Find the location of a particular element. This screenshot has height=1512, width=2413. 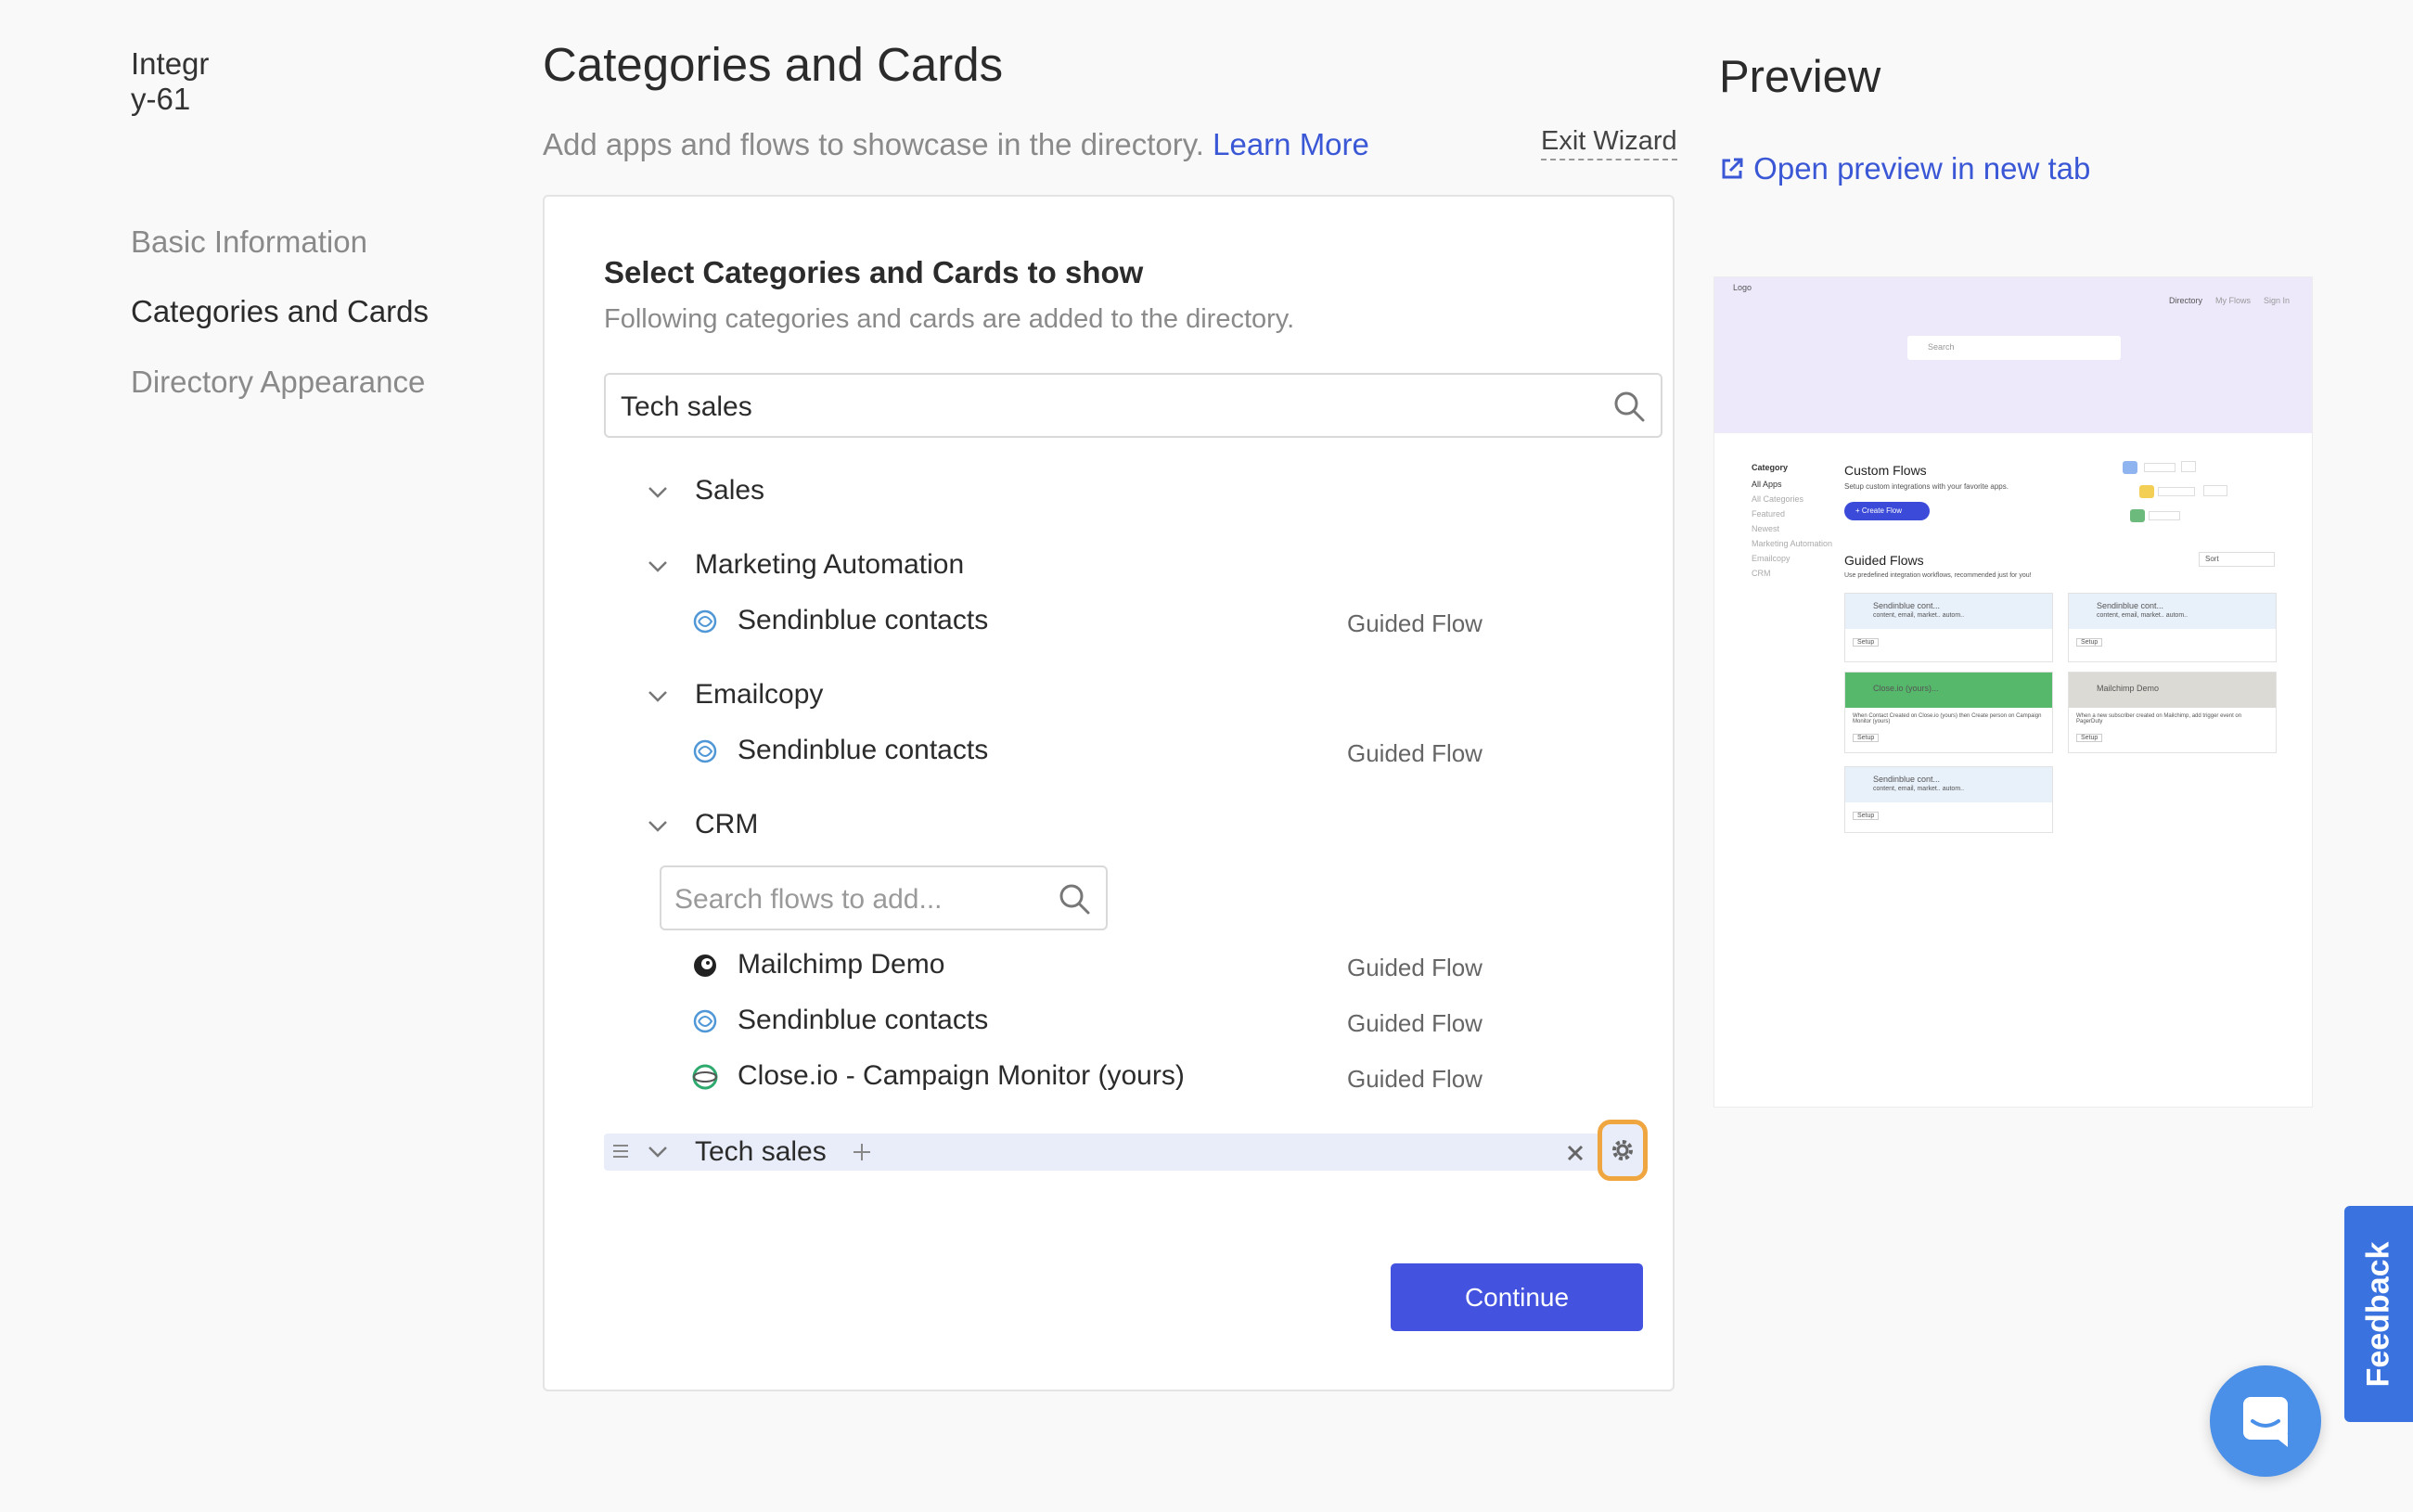

category-tech-sales: Tech sales is located at coordinates (761, 1152).